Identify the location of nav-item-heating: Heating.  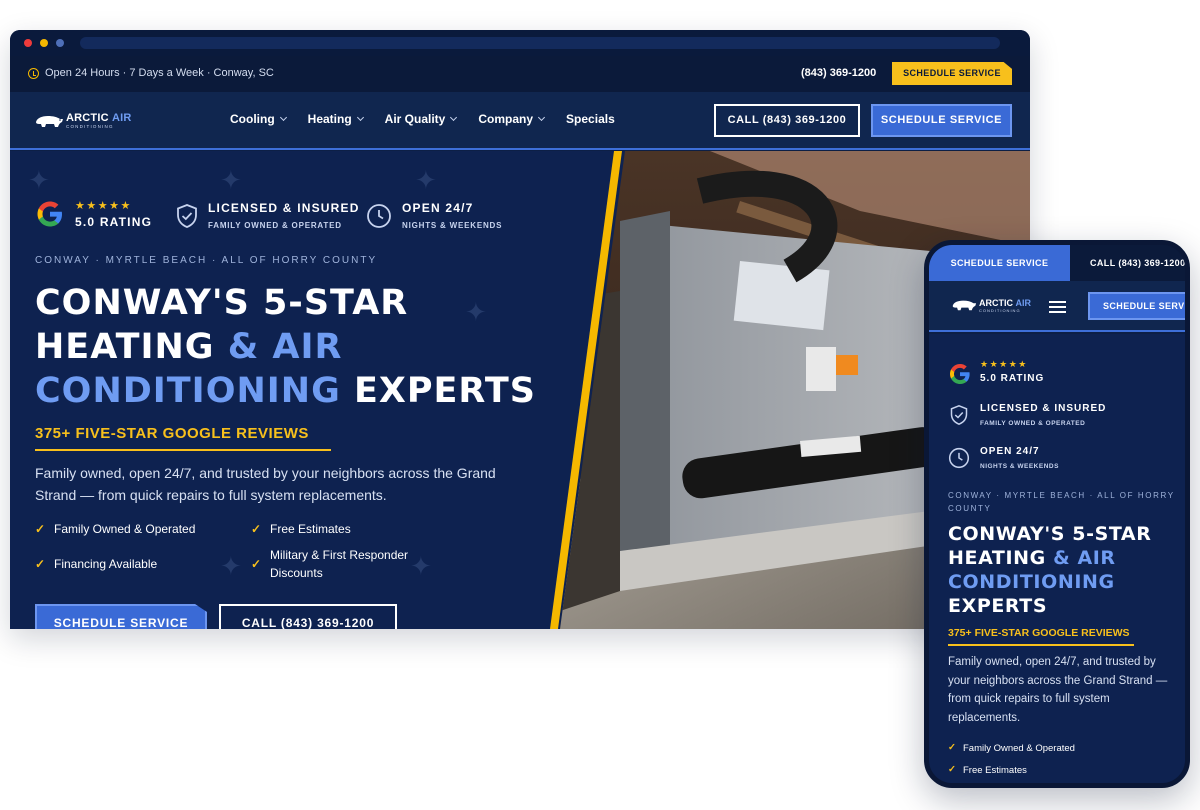
(335, 121).